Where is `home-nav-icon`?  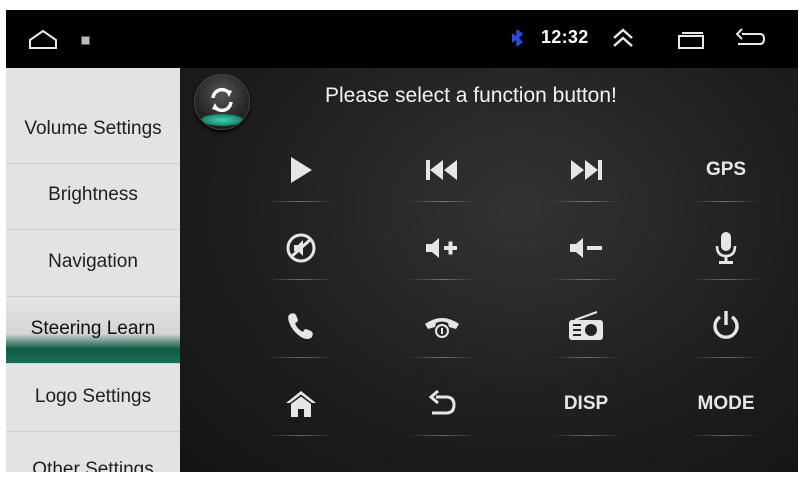 home-nav-icon is located at coordinates (43, 39).